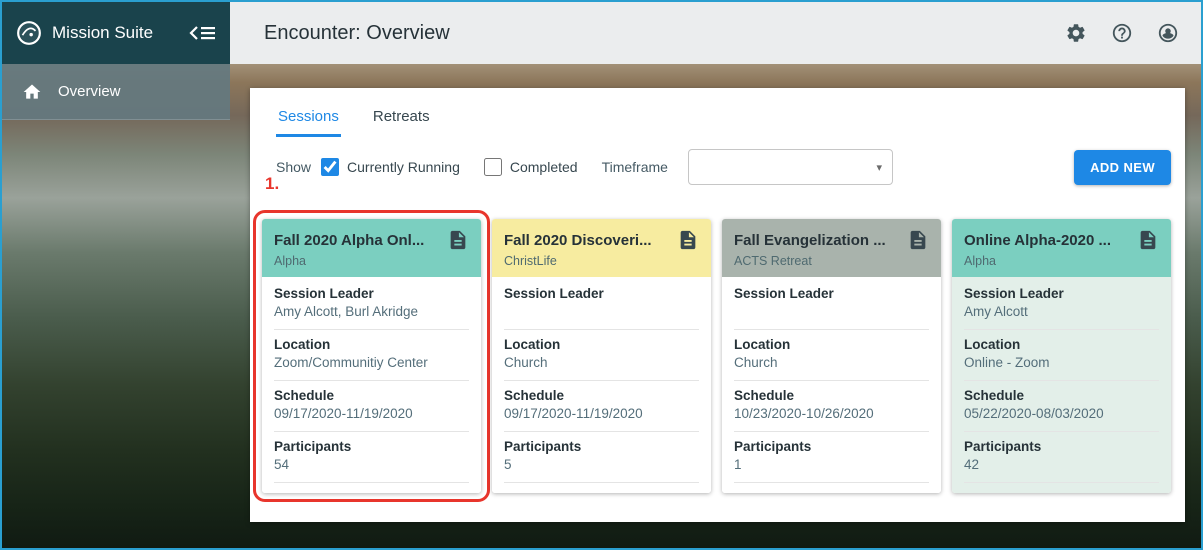  Describe the element at coordinates (972, 464) in the screenshot. I see `field-value: 42` at that location.